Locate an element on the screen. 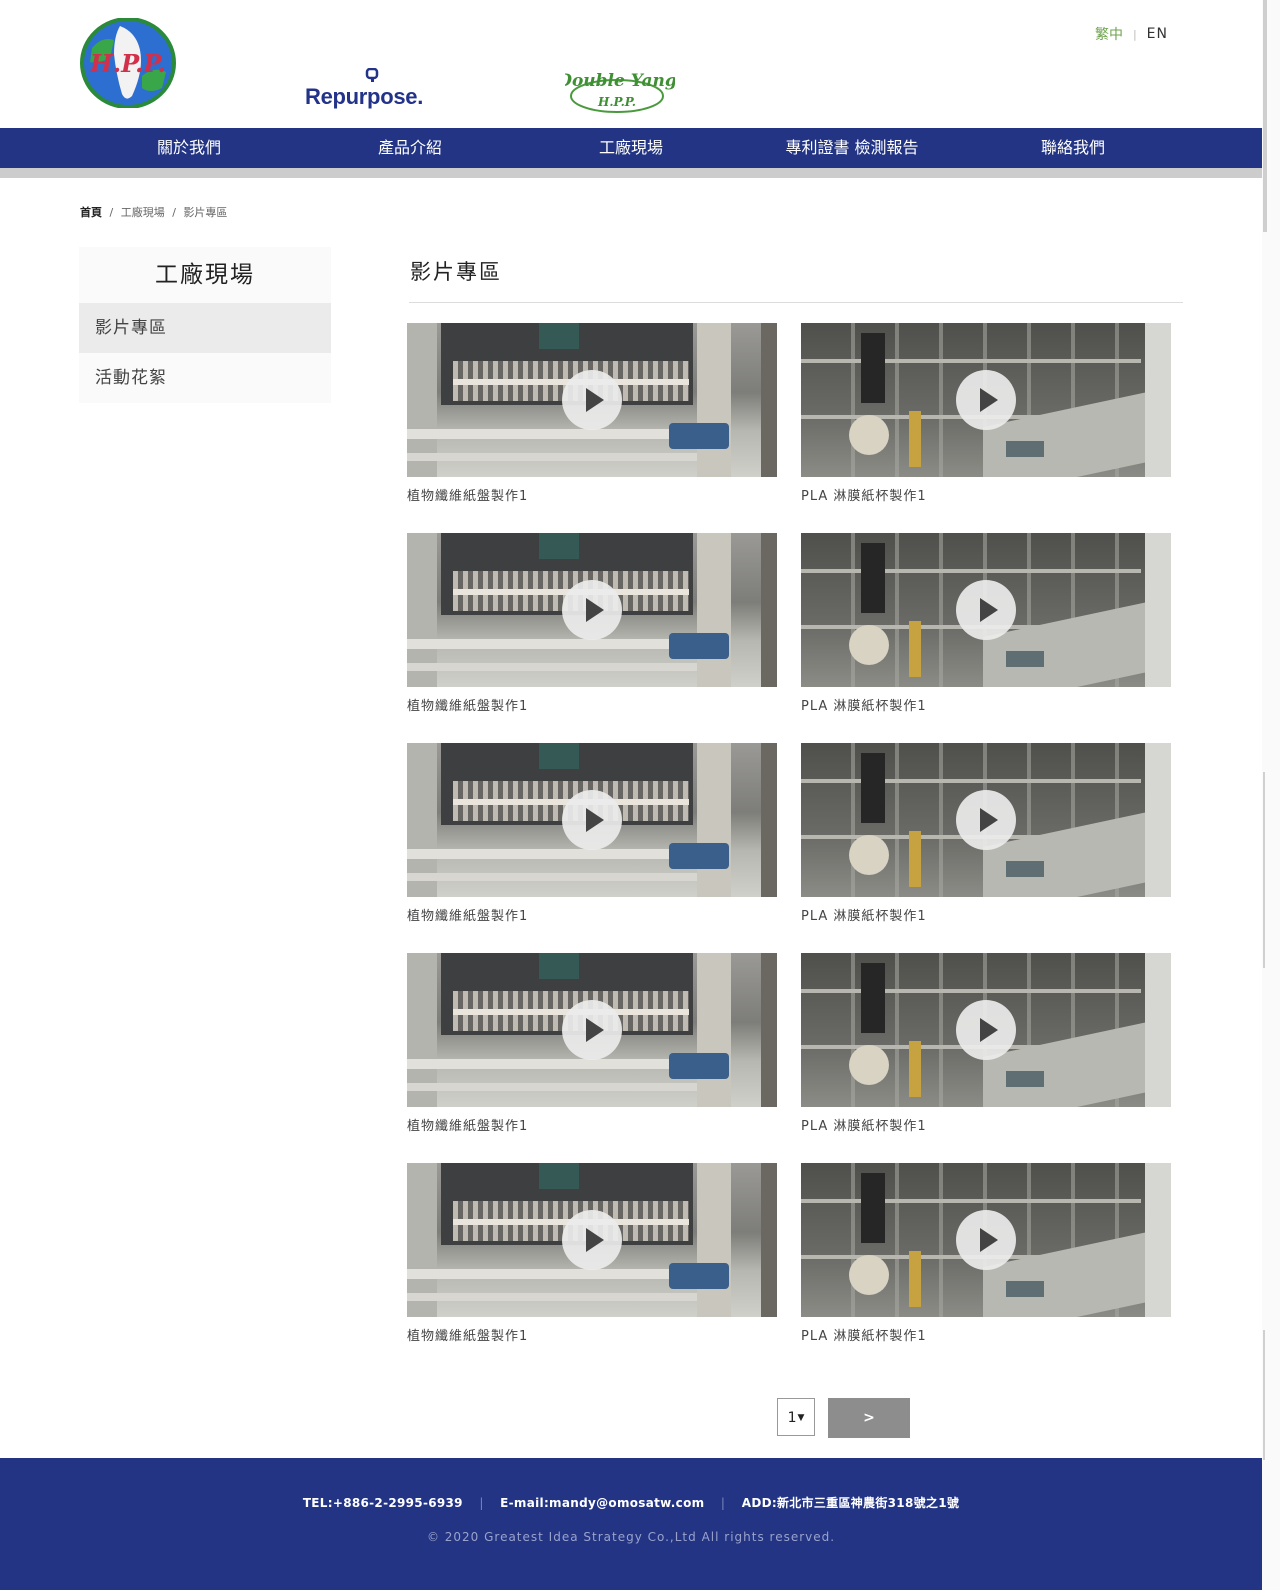 Image resolution: width=1280 pixels, height=1590 pixels. repurpose-mark-icon is located at coordinates (372, 75).